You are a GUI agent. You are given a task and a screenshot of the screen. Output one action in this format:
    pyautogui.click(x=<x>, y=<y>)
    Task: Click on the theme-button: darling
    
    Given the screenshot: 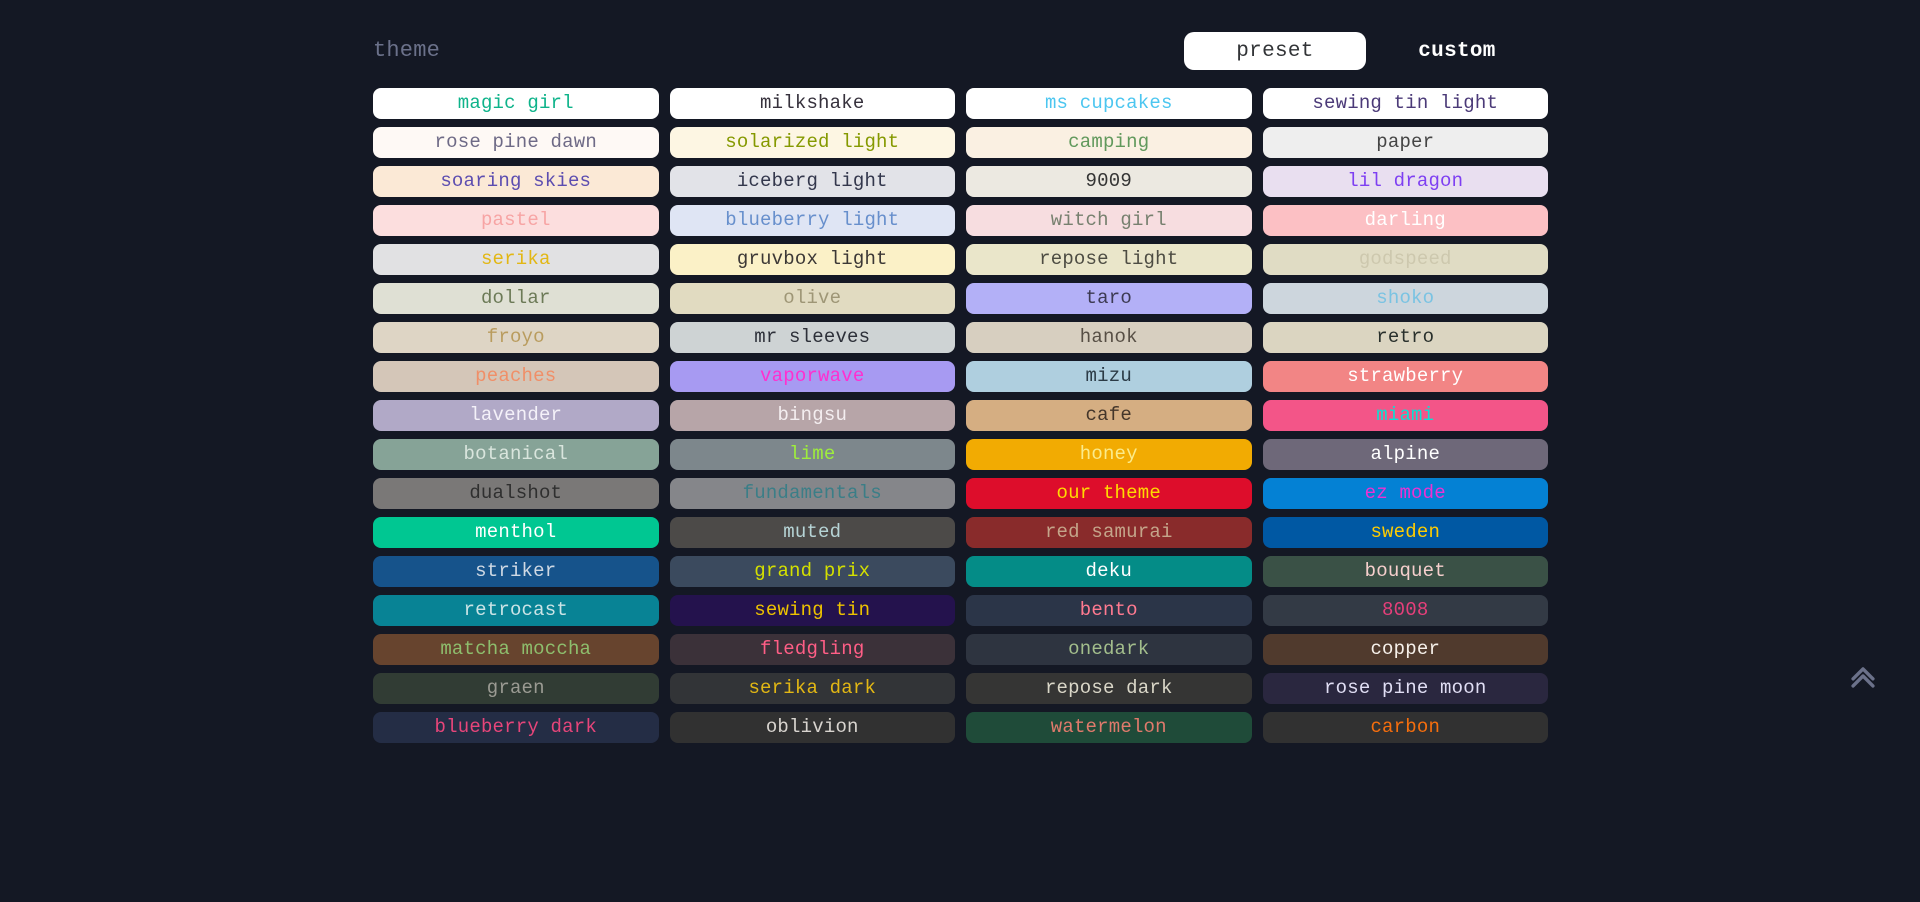 What is the action you would take?
    pyautogui.click(x=1405, y=220)
    